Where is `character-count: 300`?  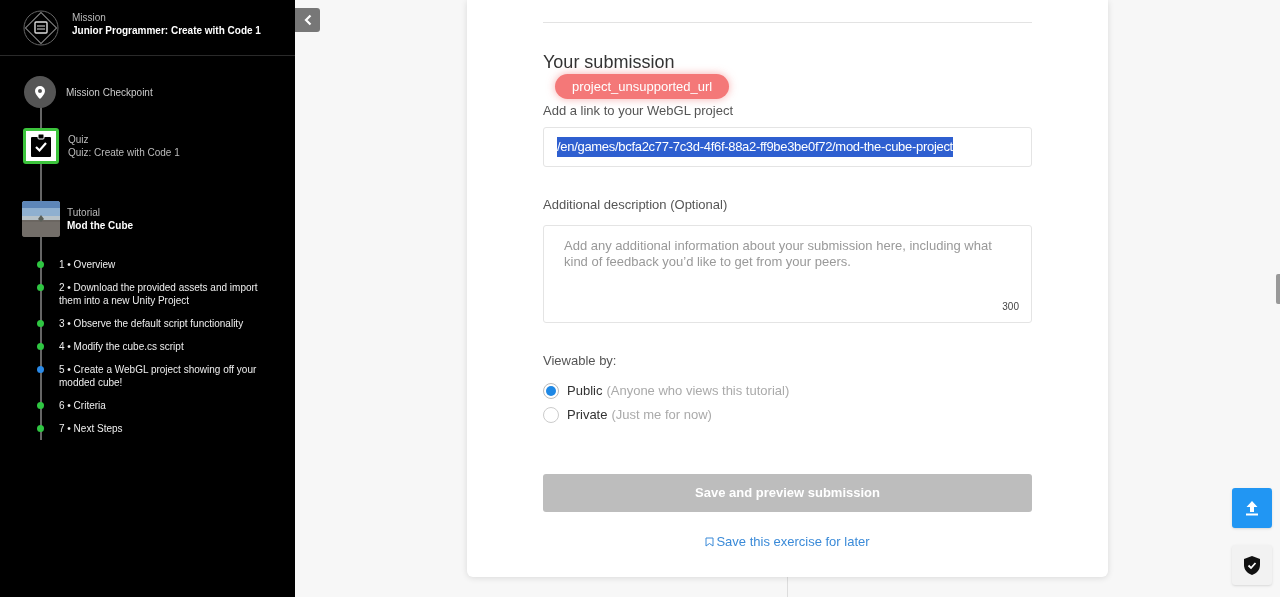 character-count: 300 is located at coordinates (1010, 307).